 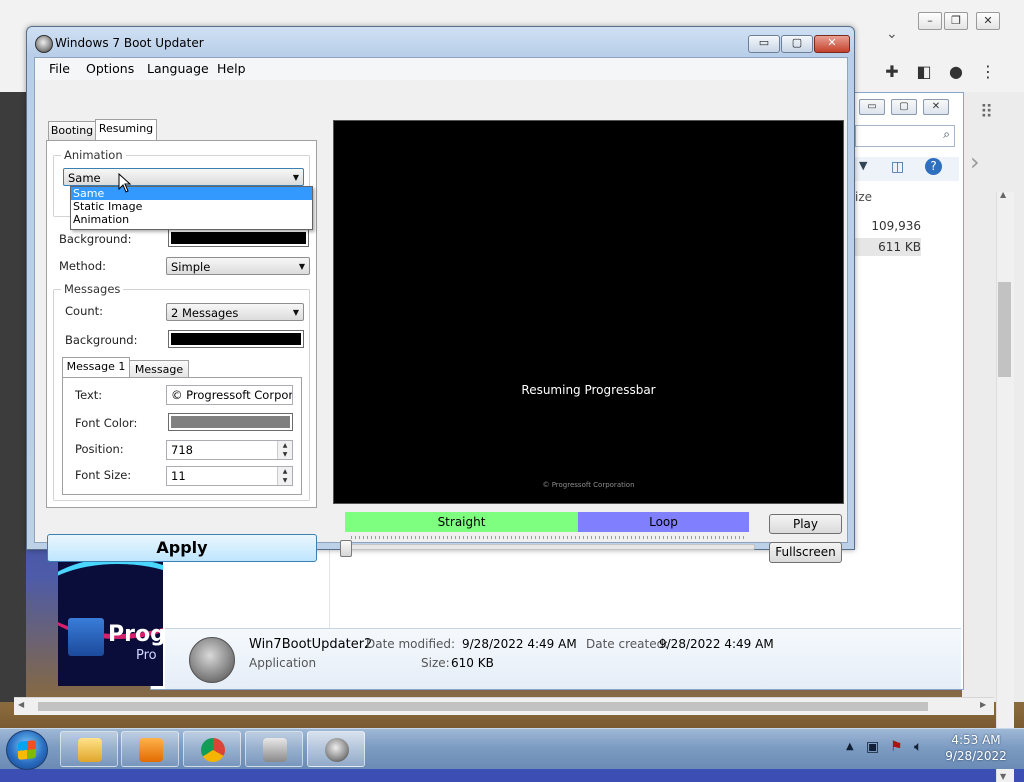 I want to click on close-button: ✕, so click(x=832, y=44).